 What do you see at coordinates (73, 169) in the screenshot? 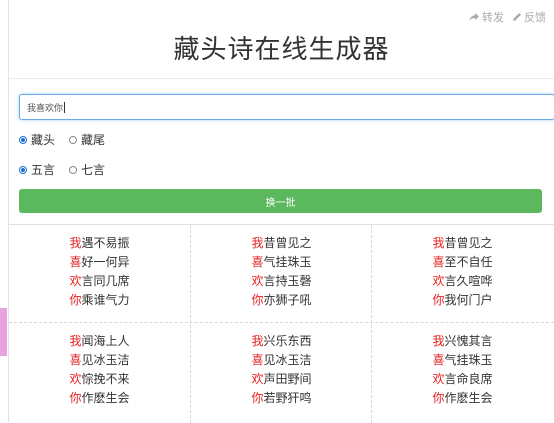
I see `radio-seven-indicator` at bounding box center [73, 169].